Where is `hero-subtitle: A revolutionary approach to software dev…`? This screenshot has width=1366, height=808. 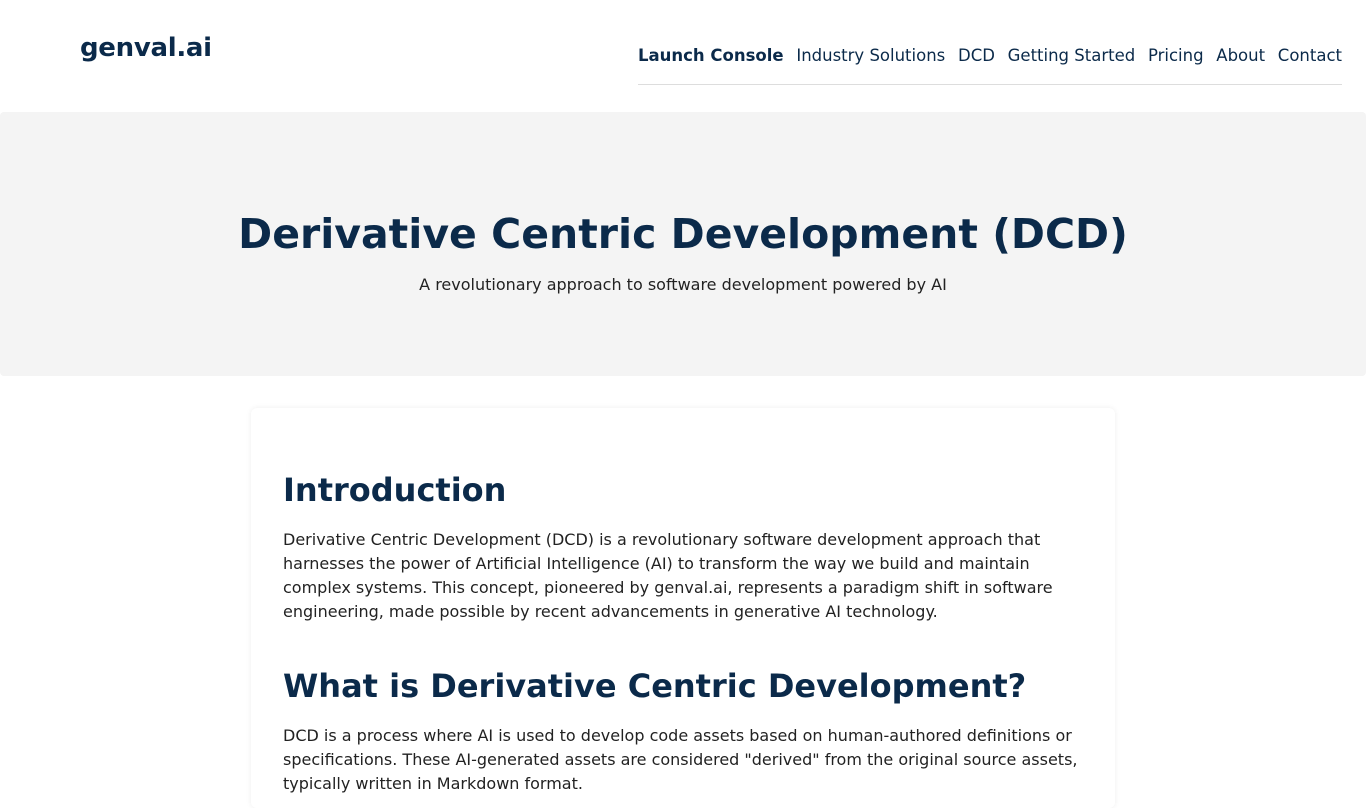 hero-subtitle: A revolutionary approach to software dev… is located at coordinates (683, 284).